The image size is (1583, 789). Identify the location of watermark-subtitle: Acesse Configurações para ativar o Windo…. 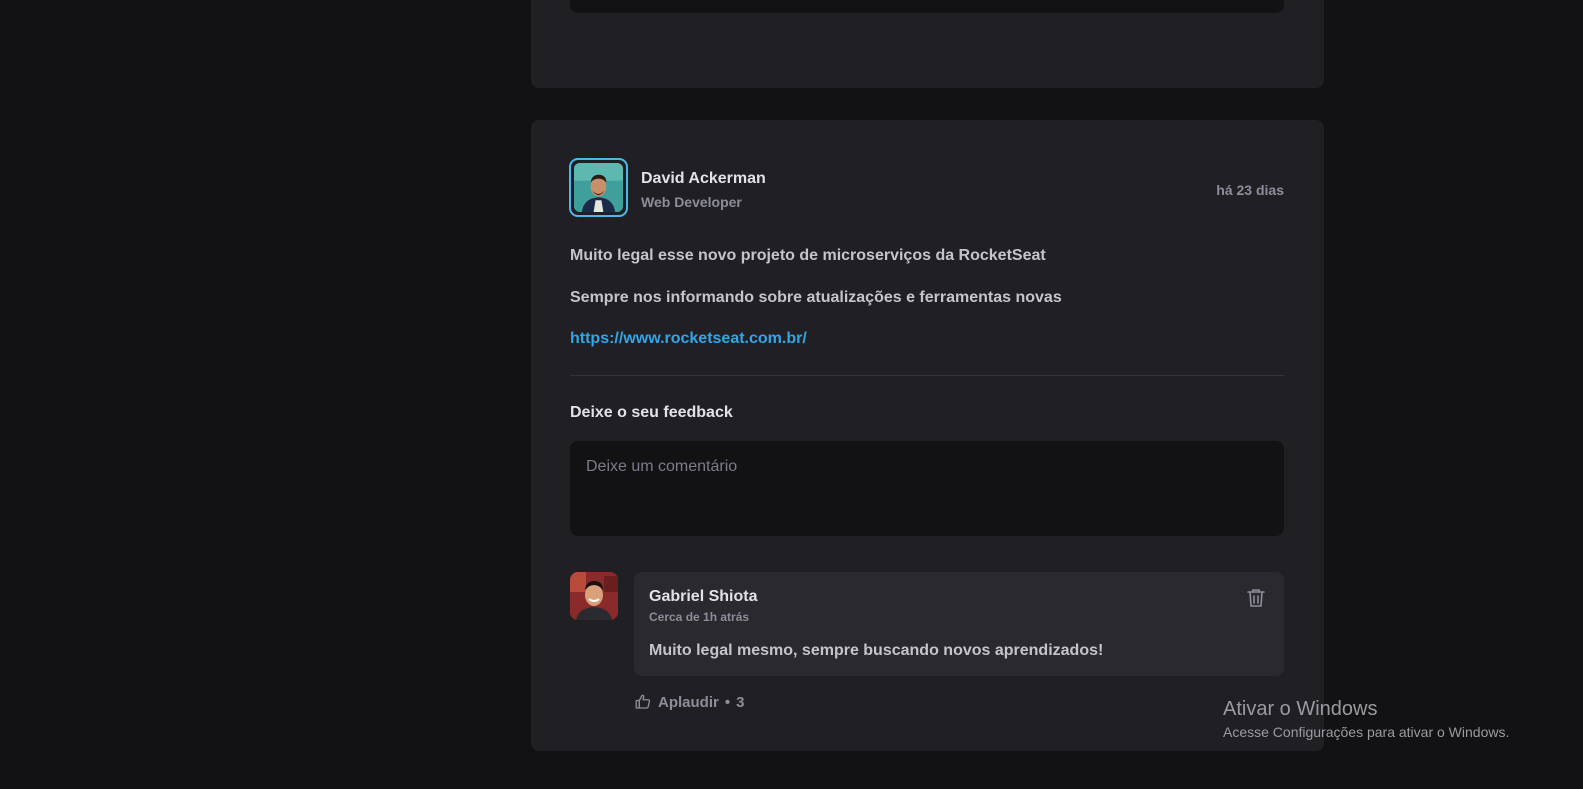
(1366, 732).